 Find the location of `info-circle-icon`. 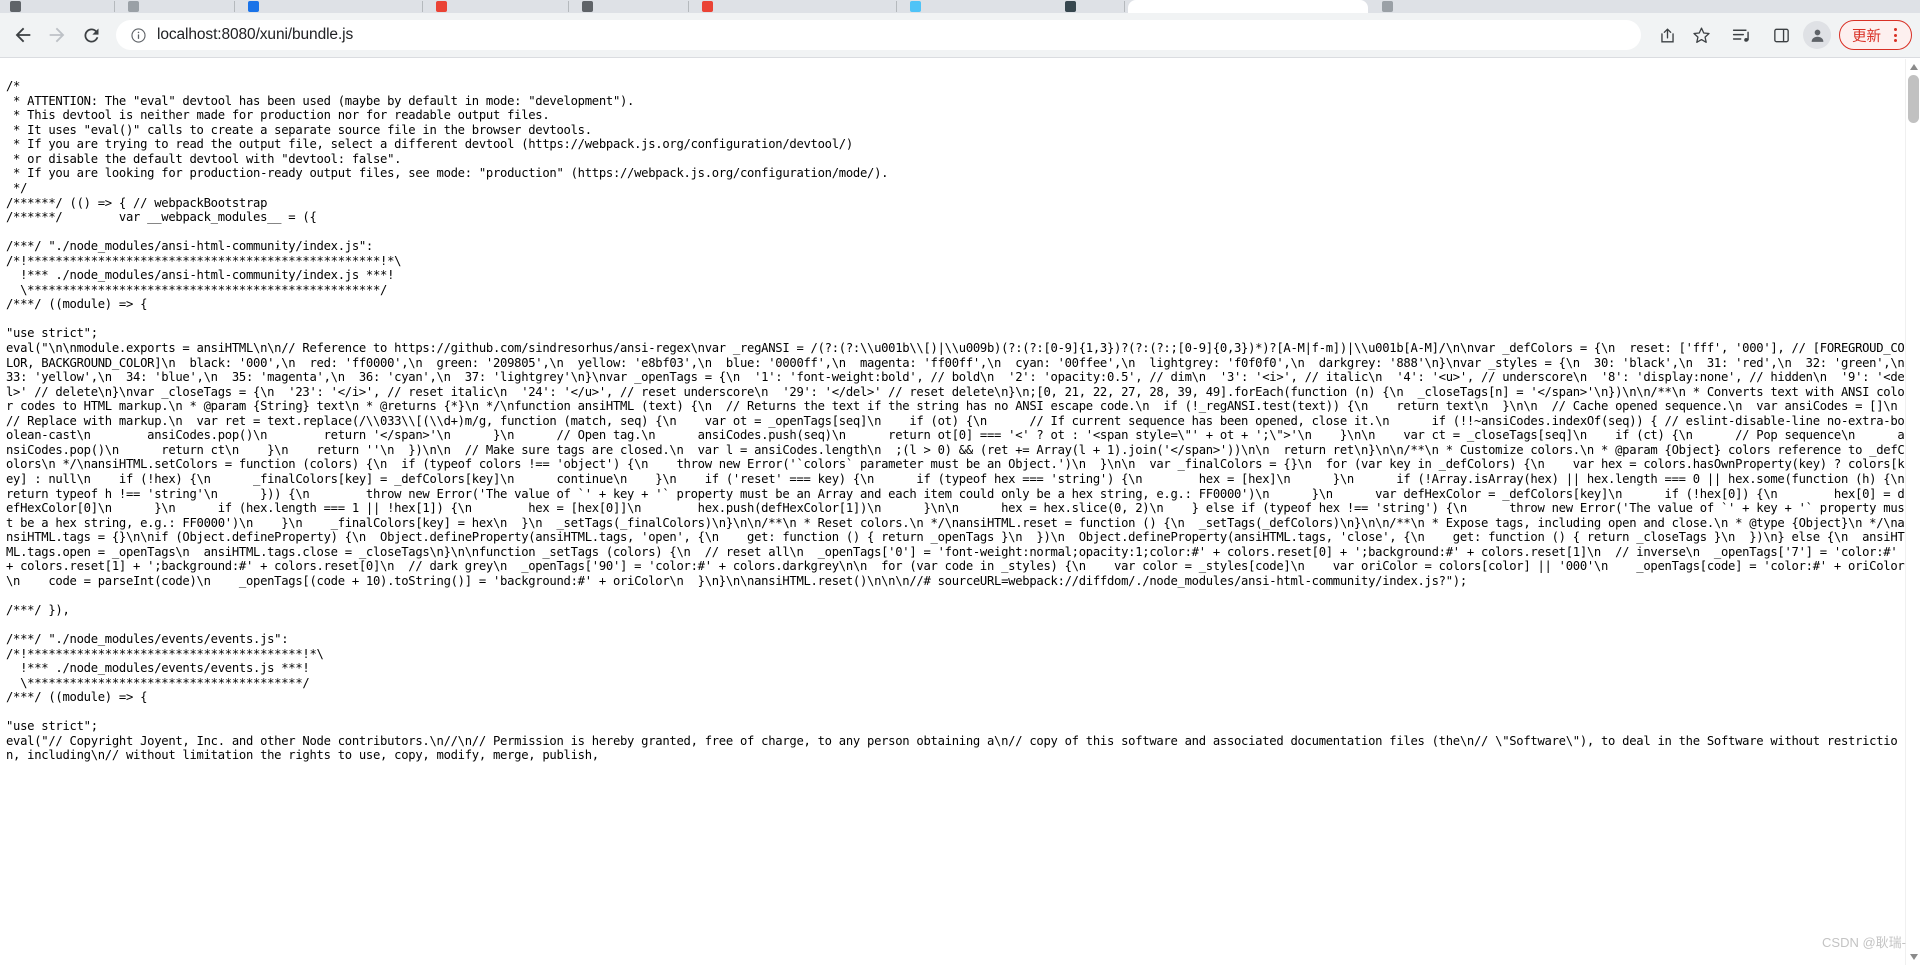

info-circle-icon is located at coordinates (138, 35).